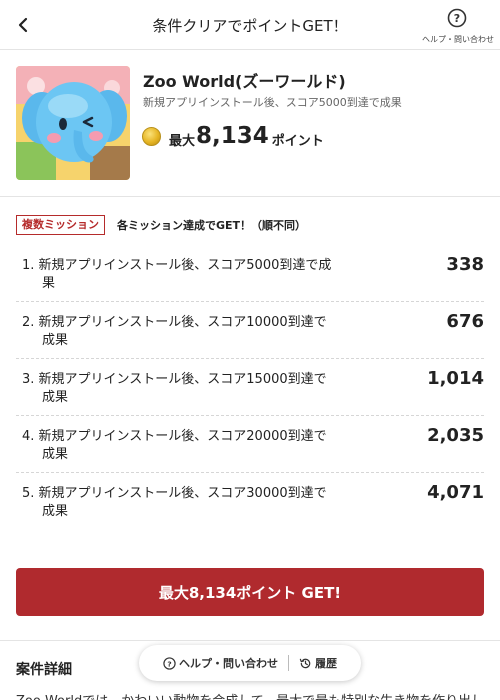 The image size is (500, 700). I want to click on mission-points: 338, so click(465, 264).